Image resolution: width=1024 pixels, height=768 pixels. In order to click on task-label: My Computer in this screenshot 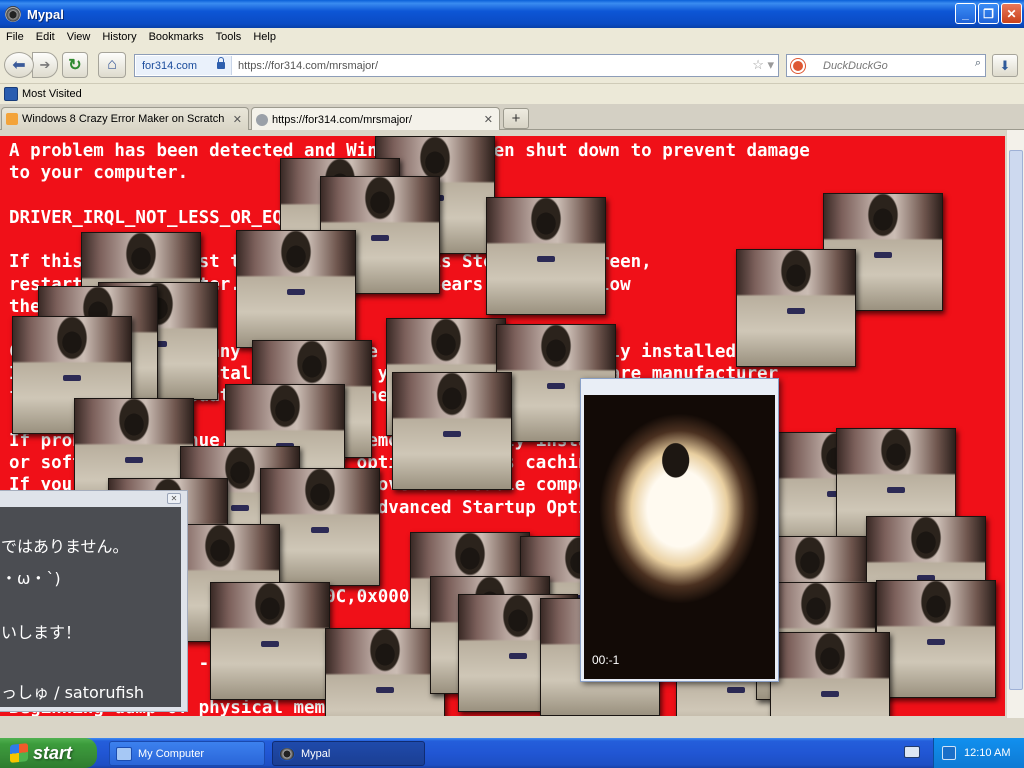, I will do `click(171, 753)`.